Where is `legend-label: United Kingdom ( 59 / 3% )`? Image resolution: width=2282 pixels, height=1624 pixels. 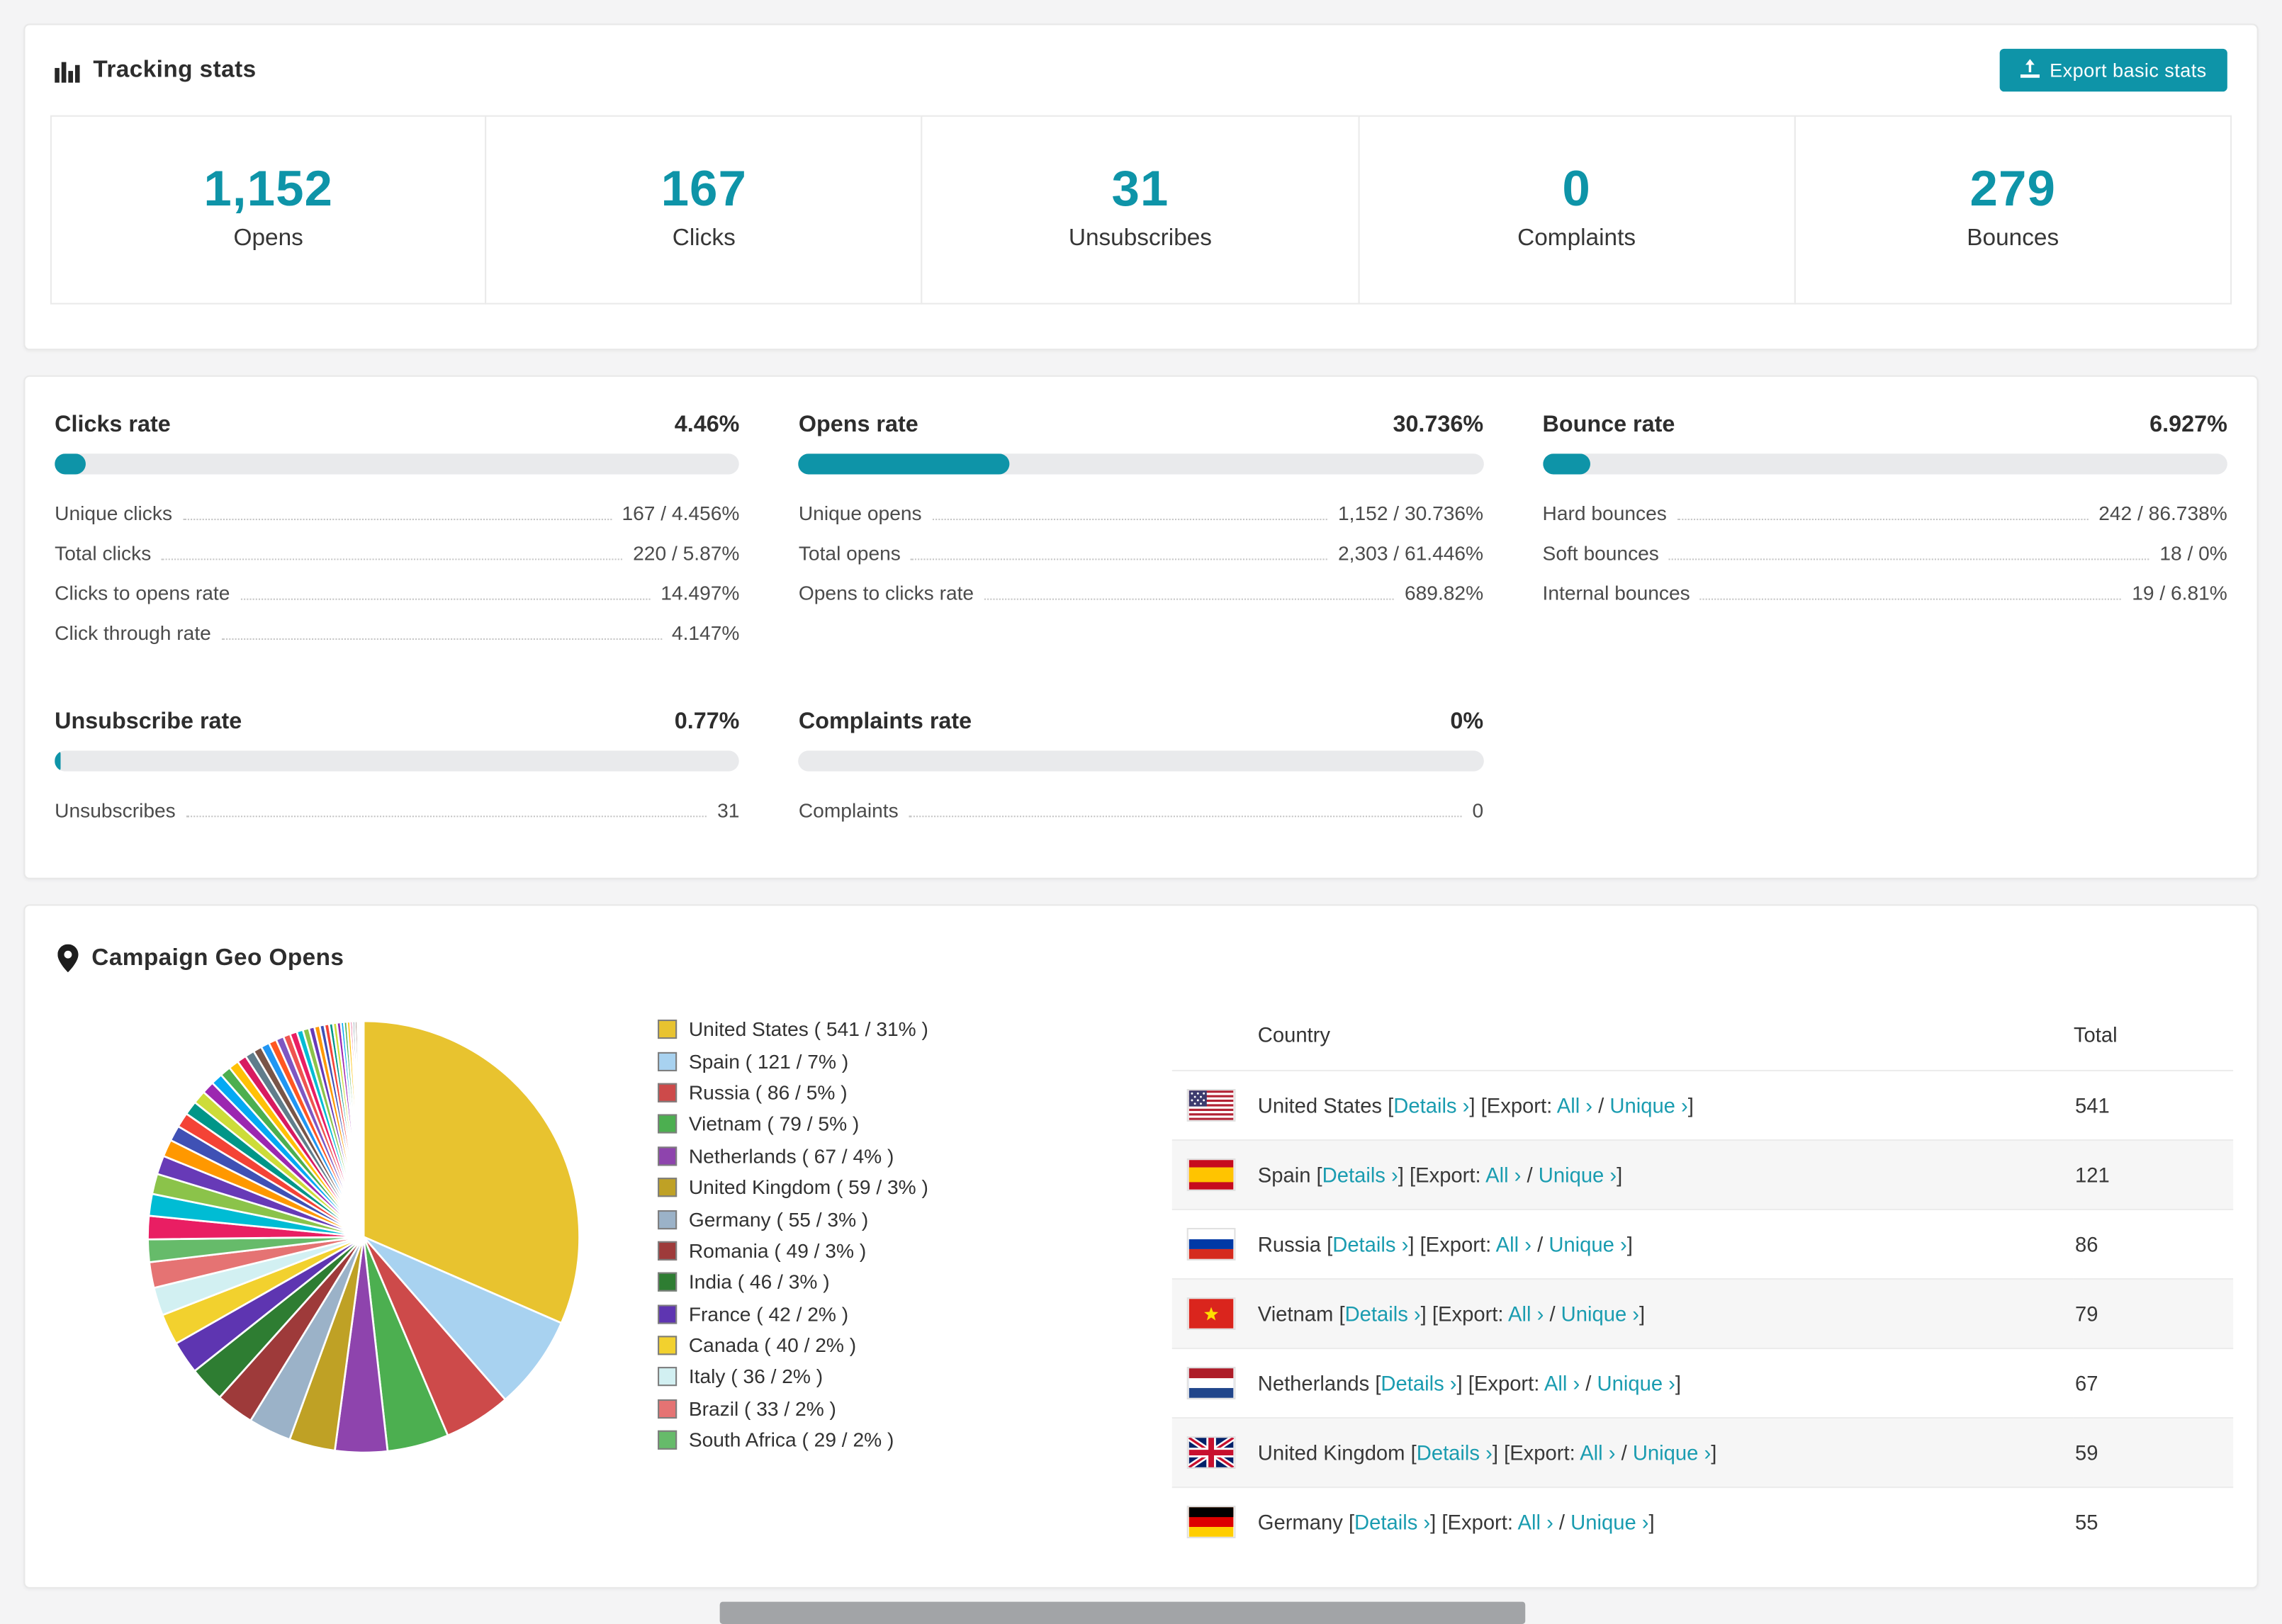
legend-label: United Kingdom ( 59 / 3% ) is located at coordinates (808, 1188).